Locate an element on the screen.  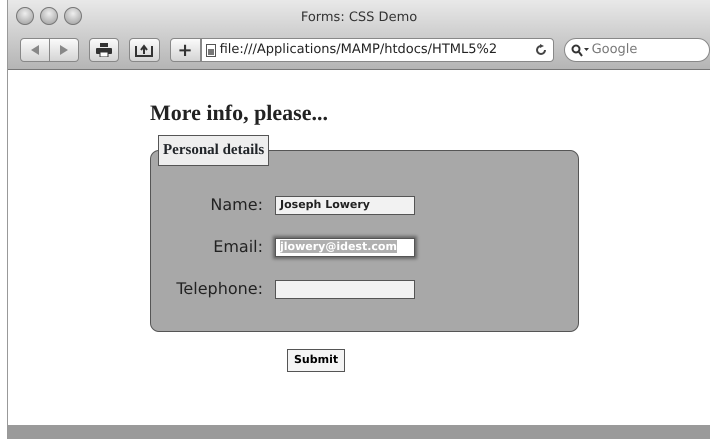
submit-button: Submit is located at coordinates (316, 360).